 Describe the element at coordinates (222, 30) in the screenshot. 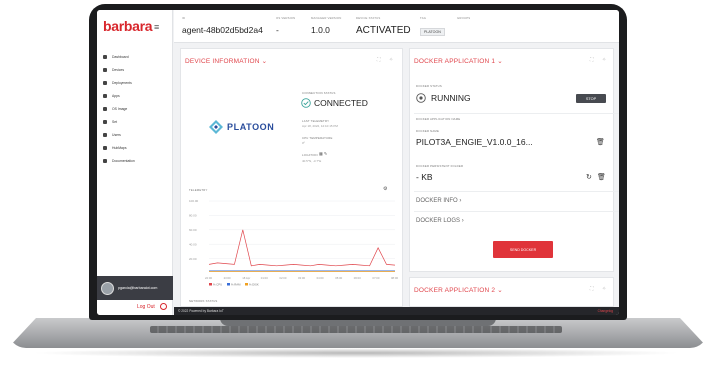

I see `device-id: agent-48b02d5bd2a4` at that location.